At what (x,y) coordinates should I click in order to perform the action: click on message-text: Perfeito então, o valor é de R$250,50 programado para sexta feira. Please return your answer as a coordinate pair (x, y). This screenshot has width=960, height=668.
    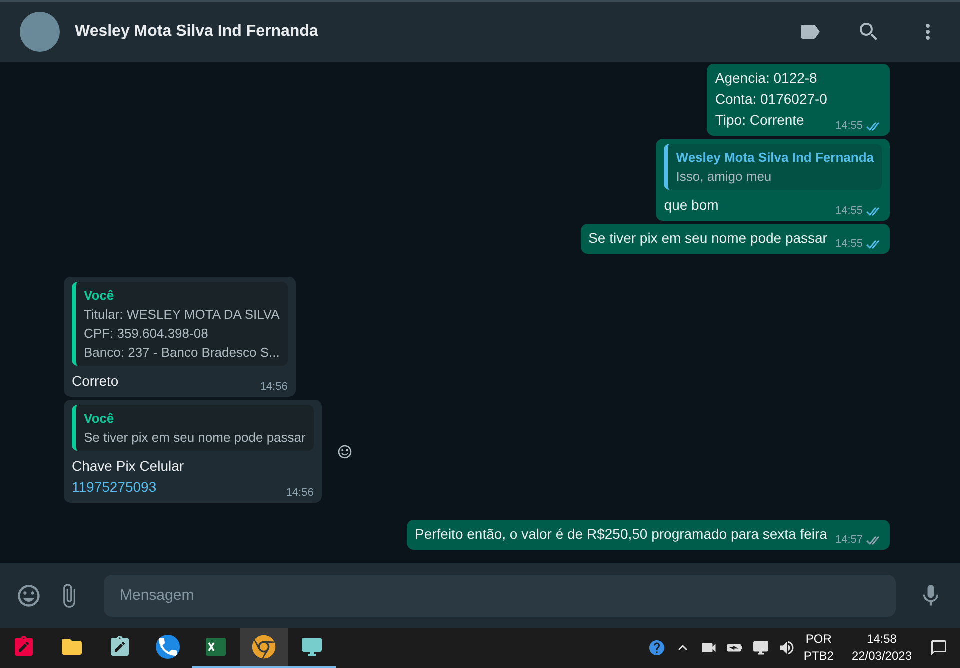
    Looking at the image, I should click on (621, 534).